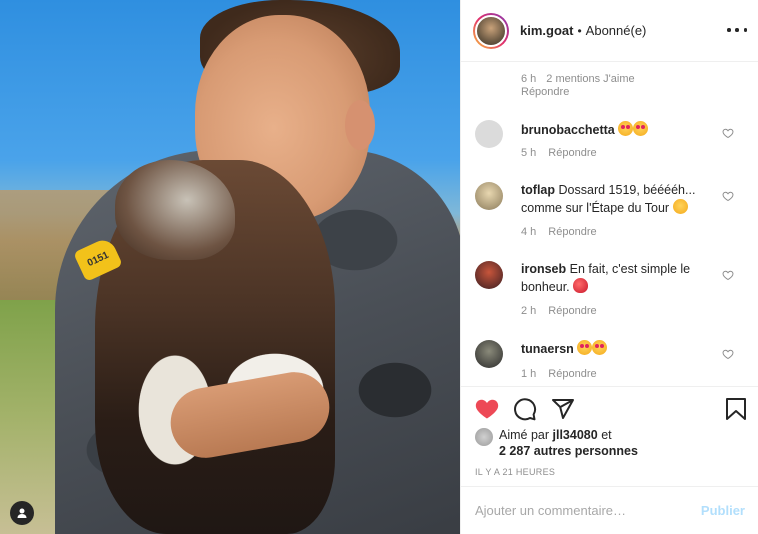 This screenshot has height=534, width=758. I want to click on post-comment-button: Publier, so click(723, 510).